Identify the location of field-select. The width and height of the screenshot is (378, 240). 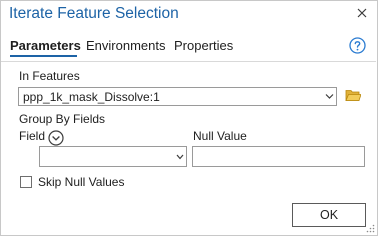
(113, 156).